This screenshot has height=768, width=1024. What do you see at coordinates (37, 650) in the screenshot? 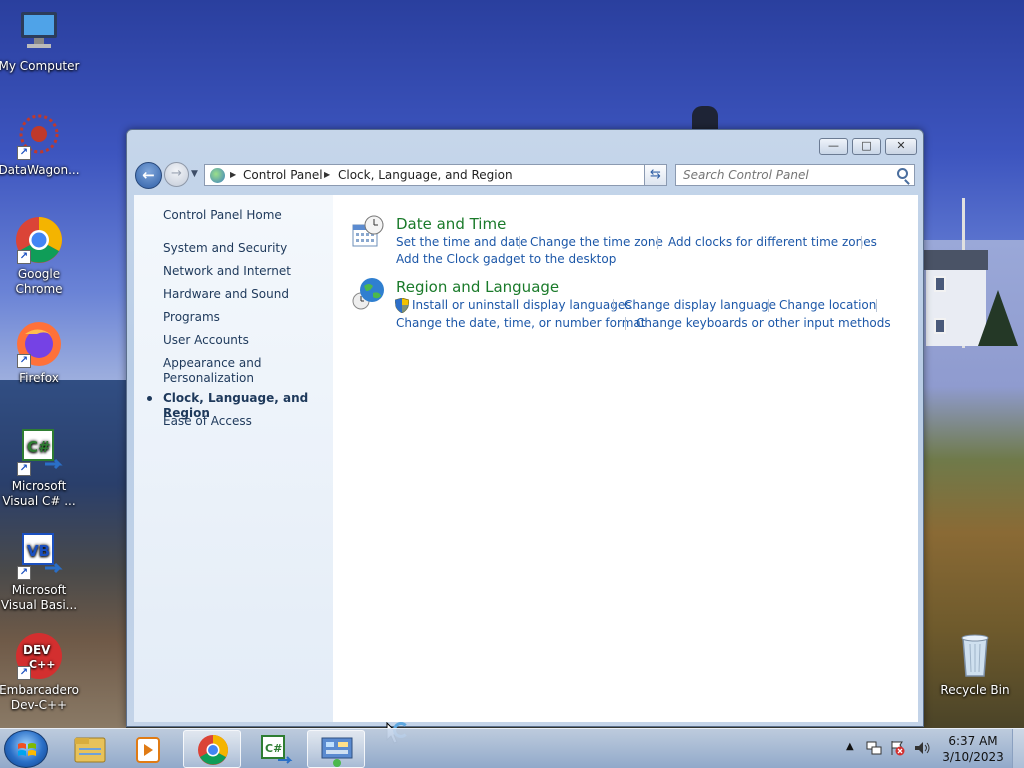
I see `svg-text: DEV` at bounding box center [37, 650].